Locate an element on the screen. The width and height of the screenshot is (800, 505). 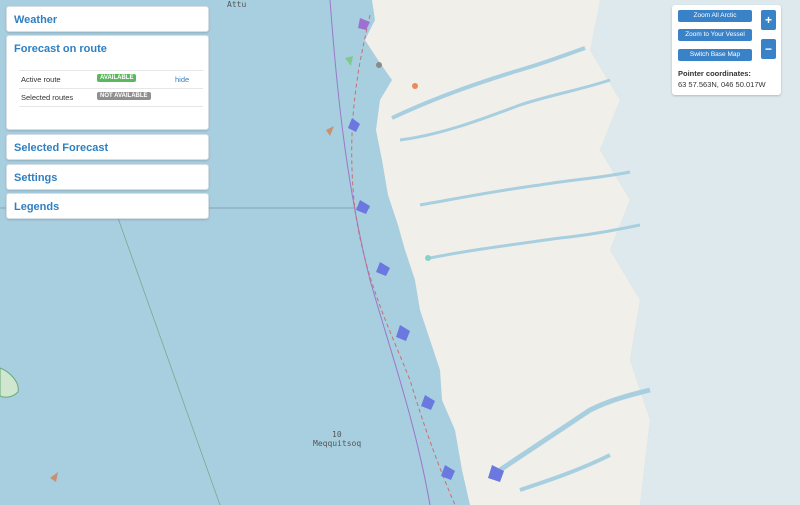
selected-routes-row: Selected routes NOT AVAILABLE is located at coordinates (111, 97).